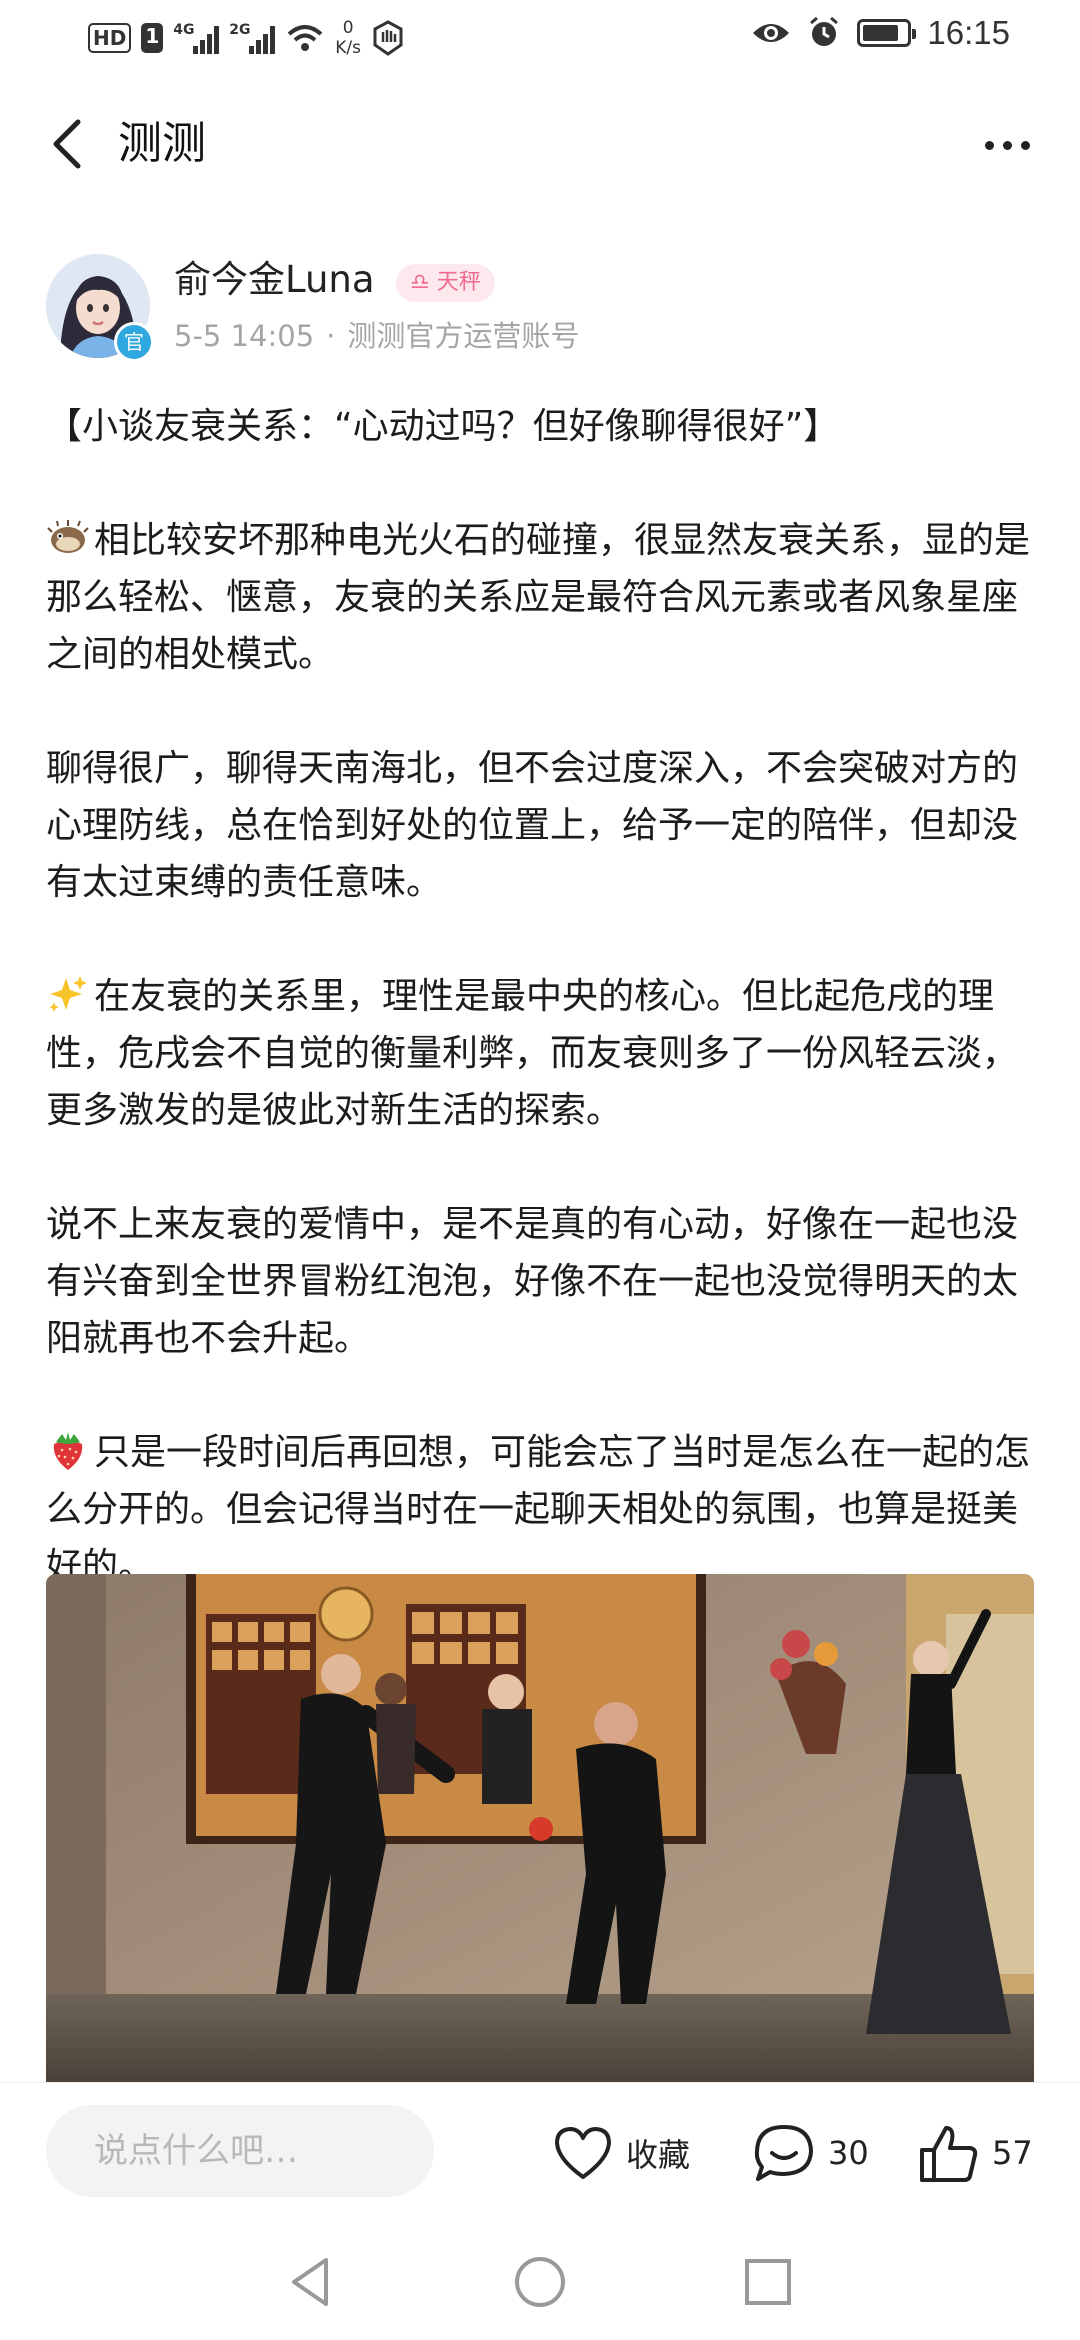 Image resolution: width=1080 pixels, height=2340 pixels. Describe the element at coordinates (824, 31) in the screenshot. I see `alarm-icon` at that location.